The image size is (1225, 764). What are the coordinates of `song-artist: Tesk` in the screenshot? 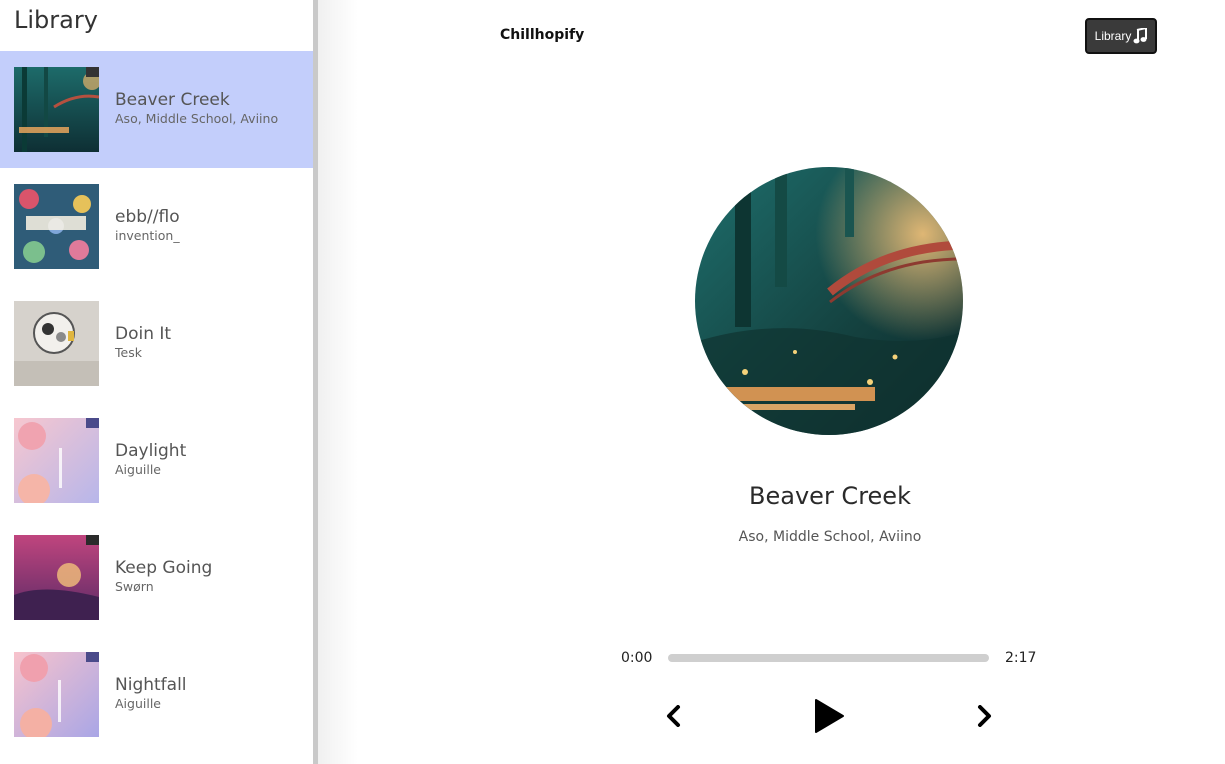 It's located at (128, 352).